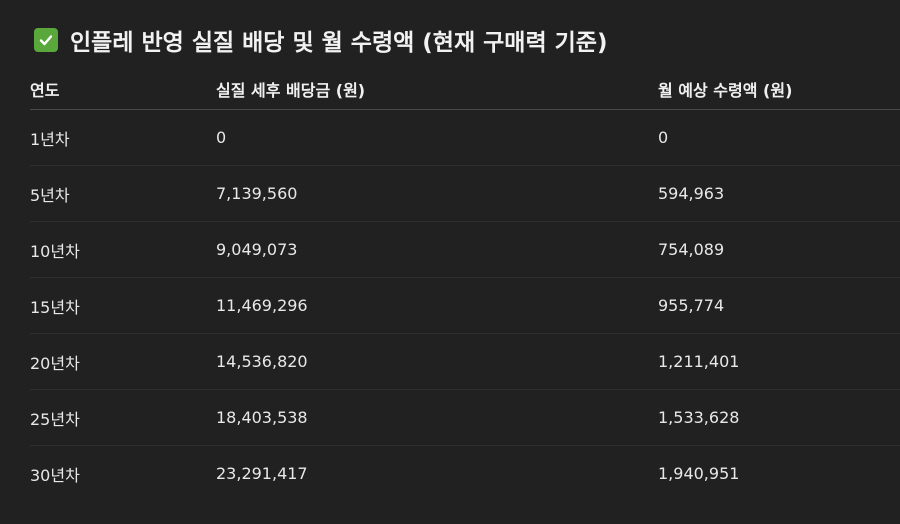  What do you see at coordinates (779, 249) in the screenshot?
I see `cell-monthly-amount: 754,089` at bounding box center [779, 249].